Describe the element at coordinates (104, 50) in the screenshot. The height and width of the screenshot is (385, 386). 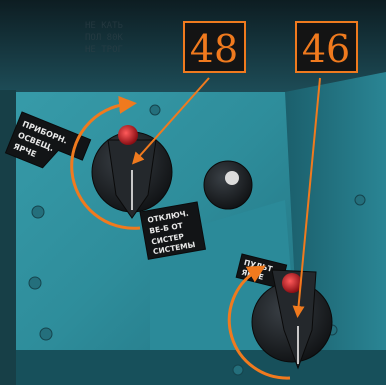
I see `svg-text: НЕ ТРОГ` at that location.